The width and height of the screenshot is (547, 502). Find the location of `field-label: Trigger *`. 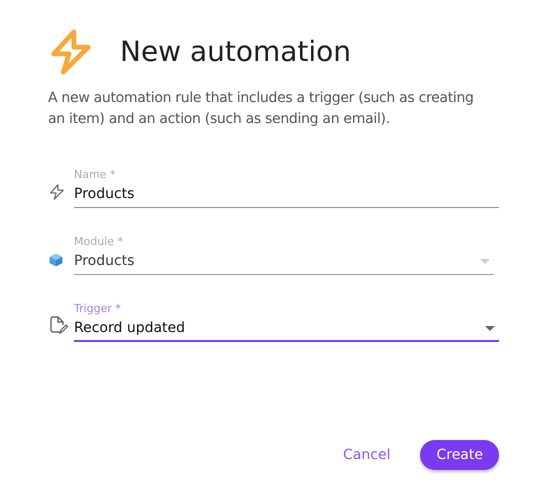

field-label: Trigger * is located at coordinates (98, 308).